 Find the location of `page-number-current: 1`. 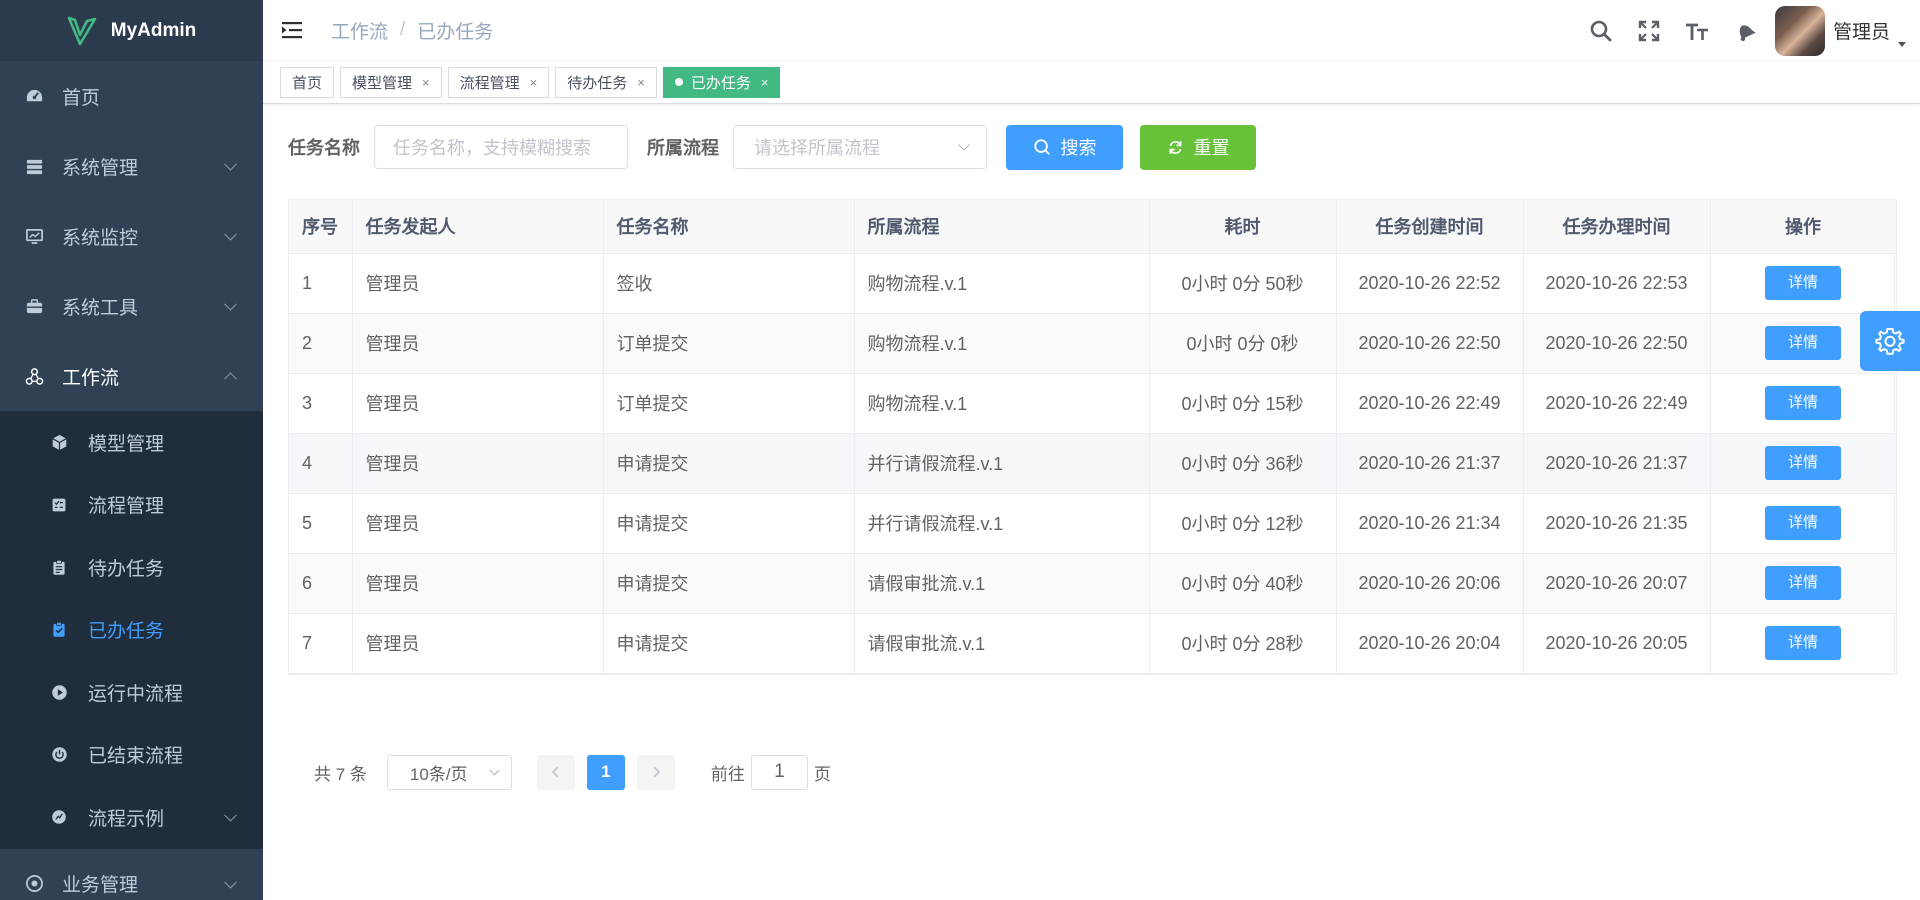

page-number-current: 1 is located at coordinates (605, 772).